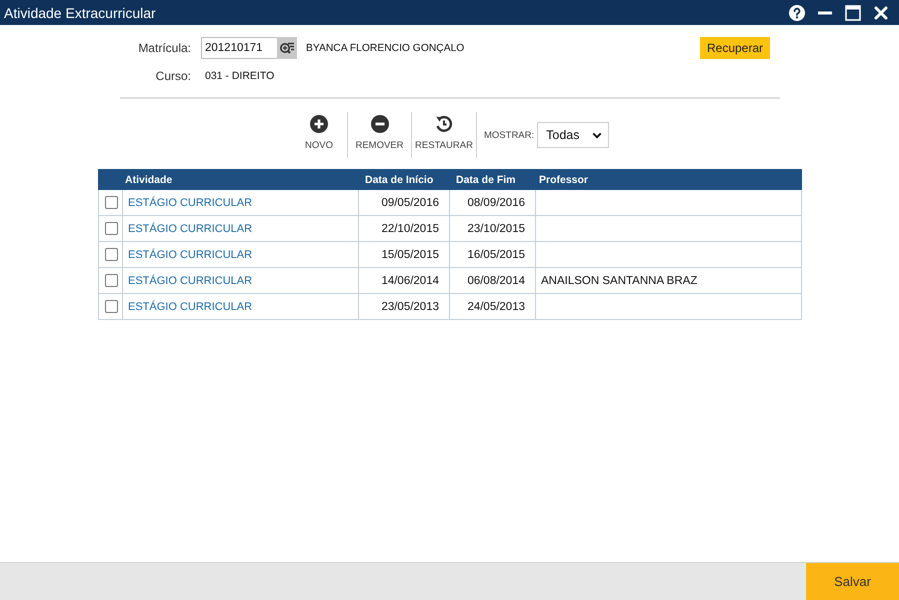  What do you see at coordinates (597, 135) in the screenshot?
I see `chevron-down-icon` at bounding box center [597, 135].